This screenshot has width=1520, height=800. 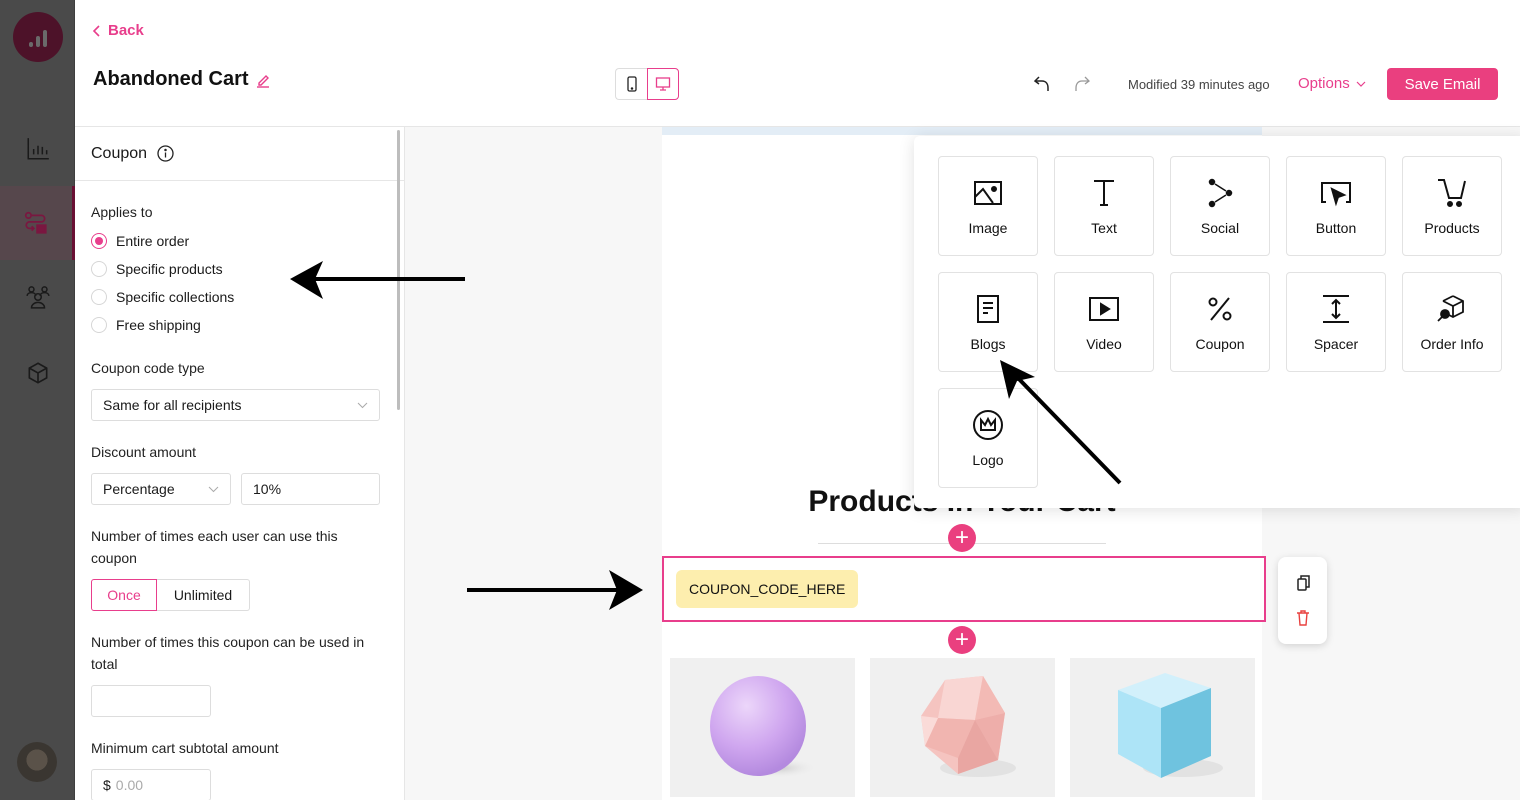 I want to click on block-tile-logo: Logo, so click(x=988, y=438).